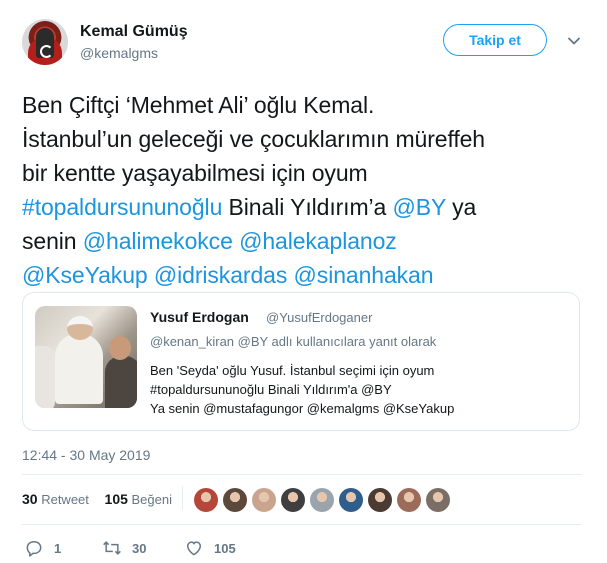  I want to click on tweet-timestamp: 12:44 - 30 May 2019, so click(86, 455).